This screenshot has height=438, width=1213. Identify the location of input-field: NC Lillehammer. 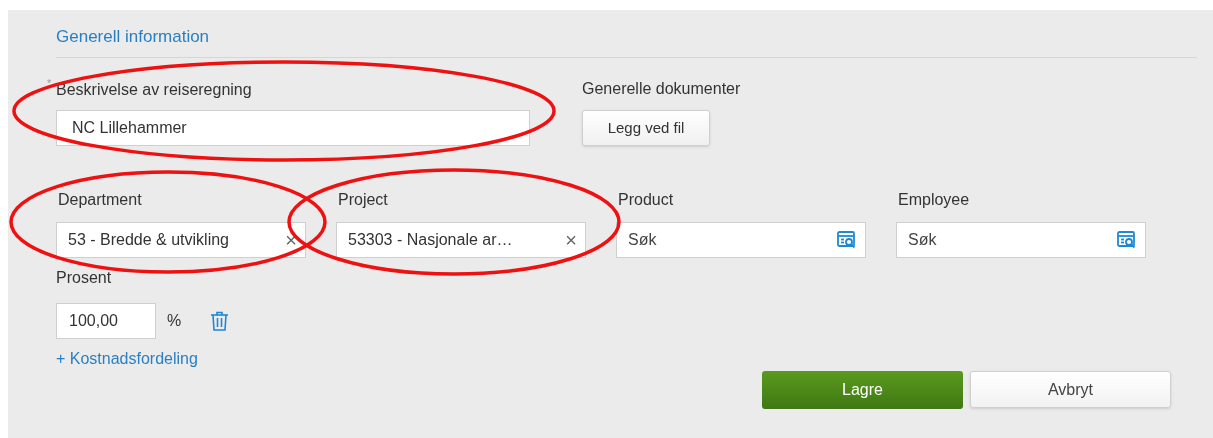
(293, 128).